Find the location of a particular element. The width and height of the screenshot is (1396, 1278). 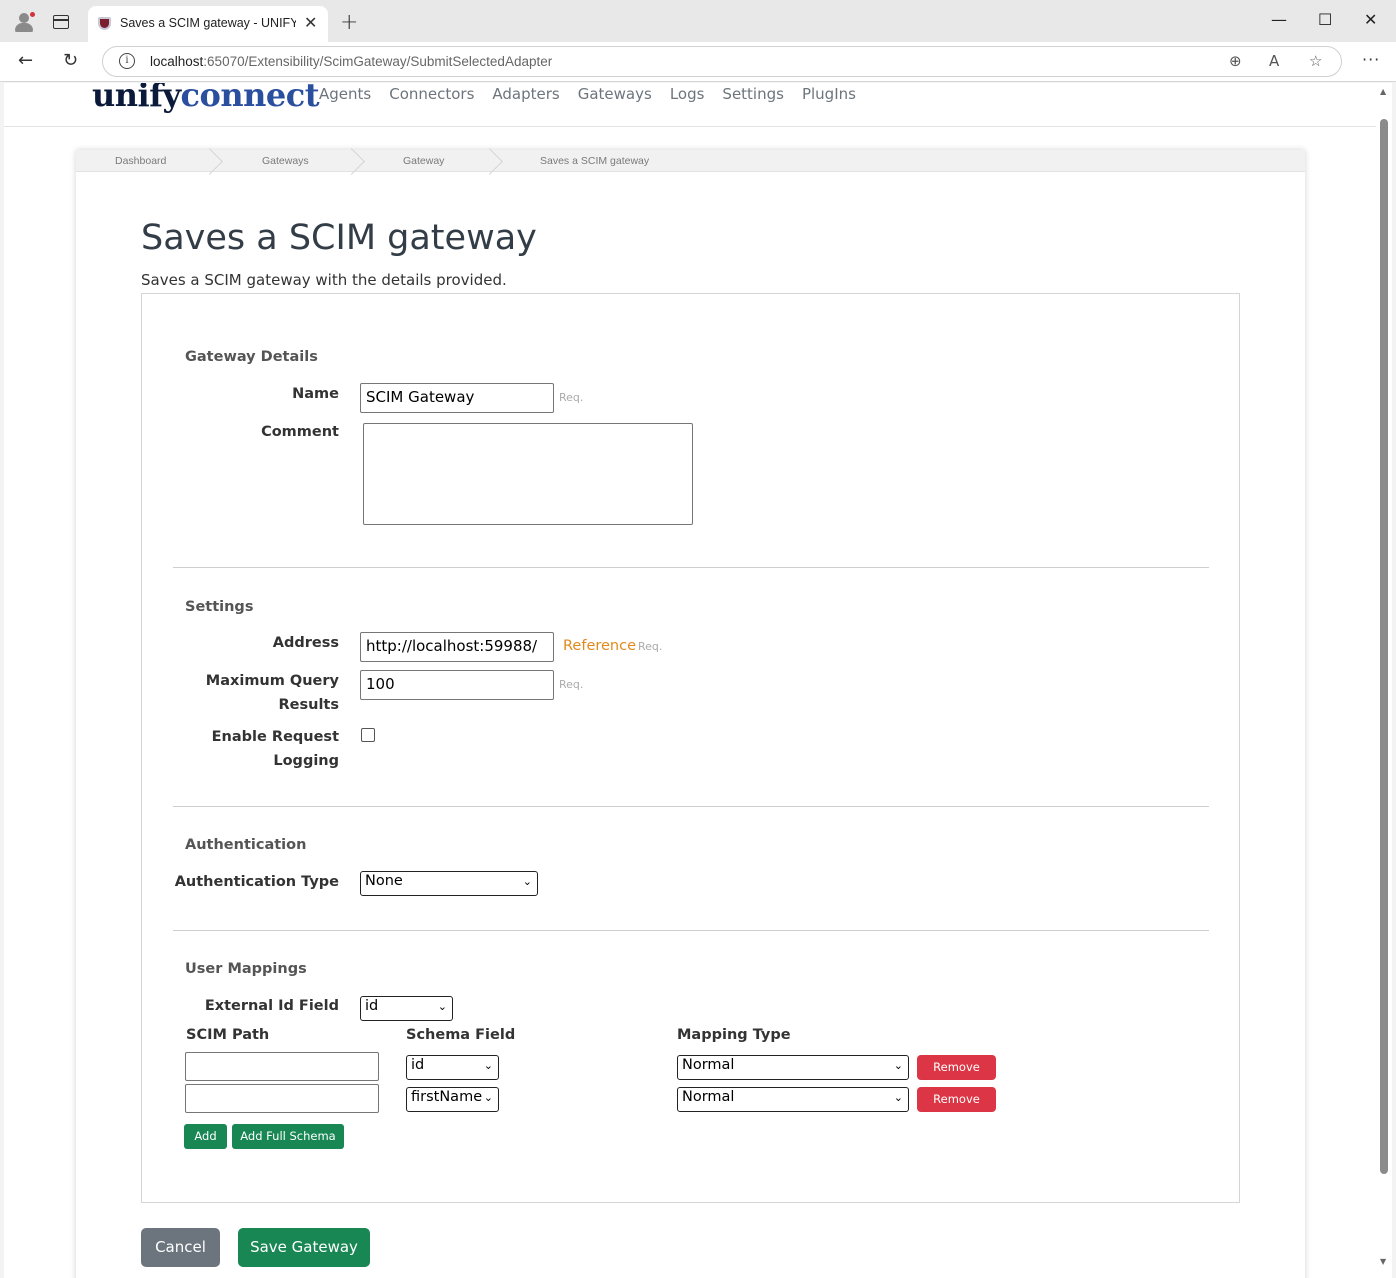

col-schema-field: Schema Field is located at coordinates (461, 1035).